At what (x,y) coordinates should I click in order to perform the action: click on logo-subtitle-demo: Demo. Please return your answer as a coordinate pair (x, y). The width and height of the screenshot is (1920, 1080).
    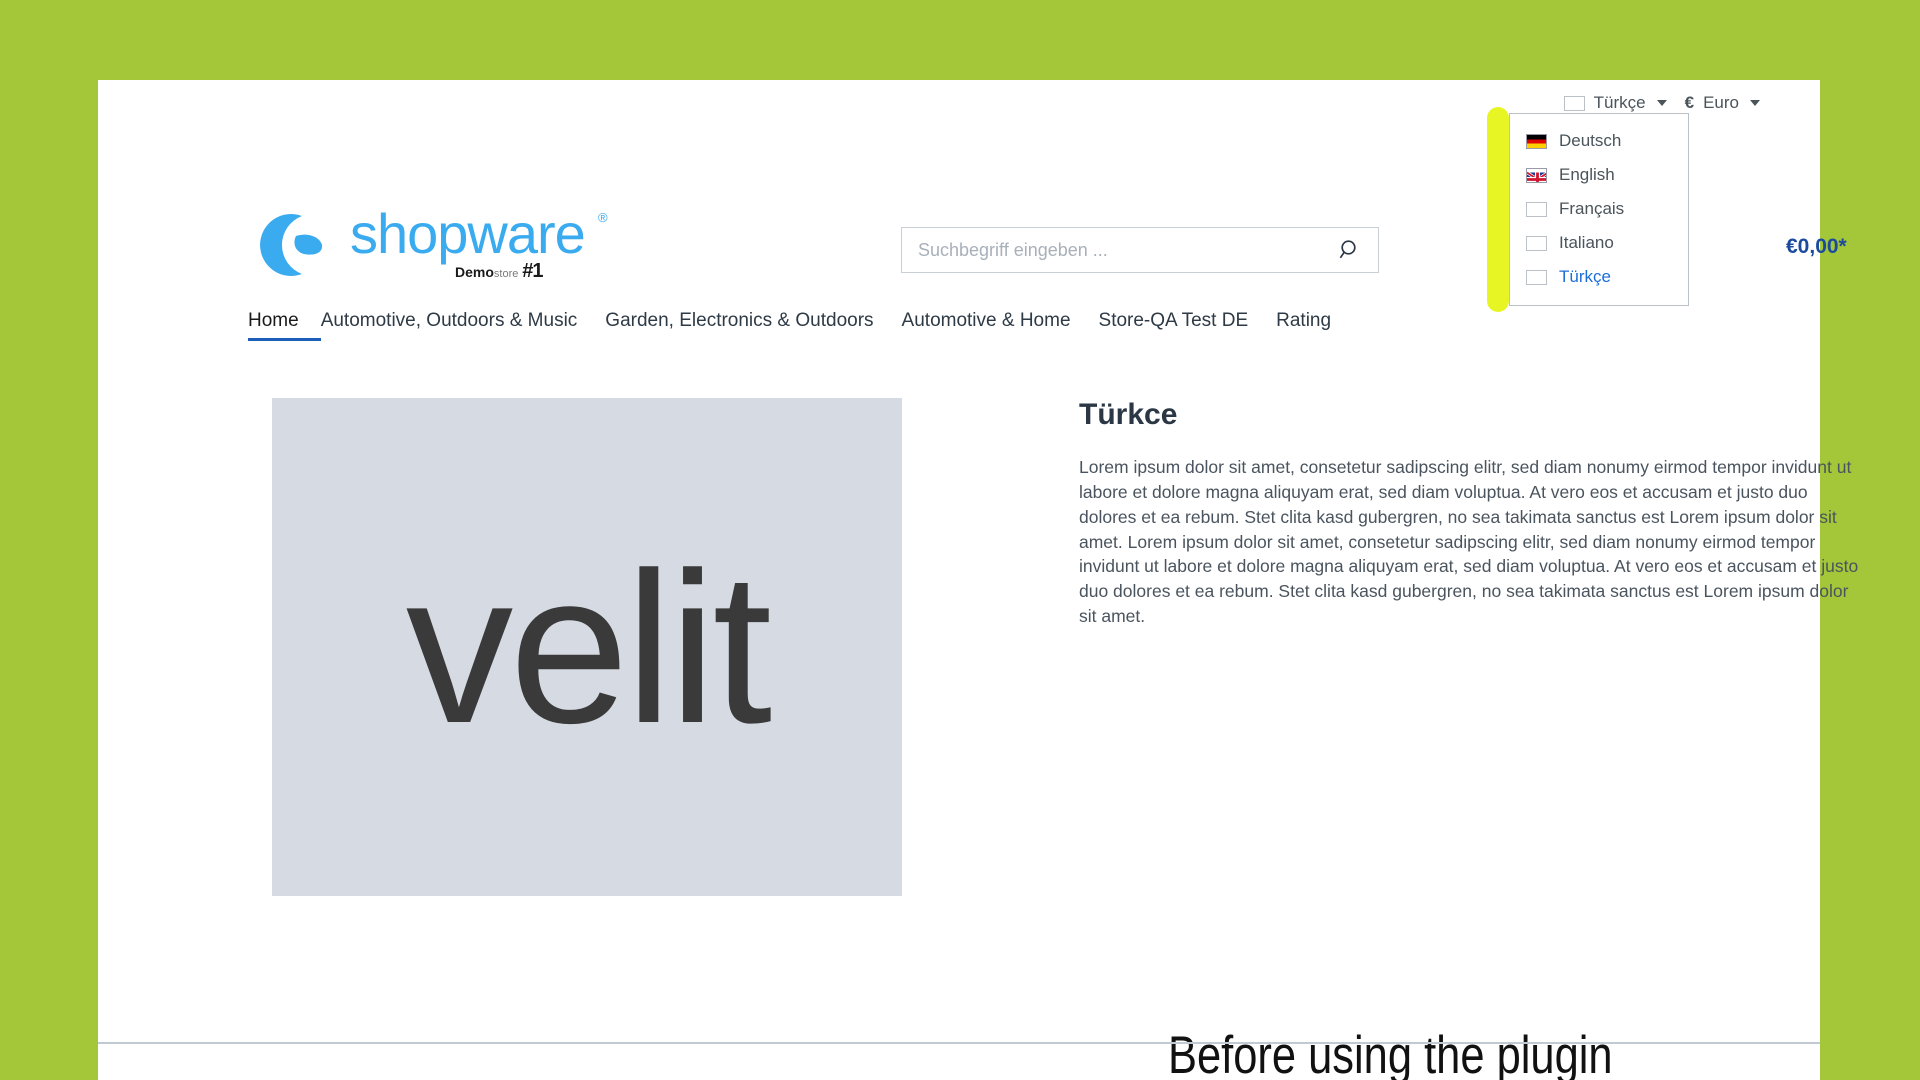
    Looking at the image, I should click on (474, 272).